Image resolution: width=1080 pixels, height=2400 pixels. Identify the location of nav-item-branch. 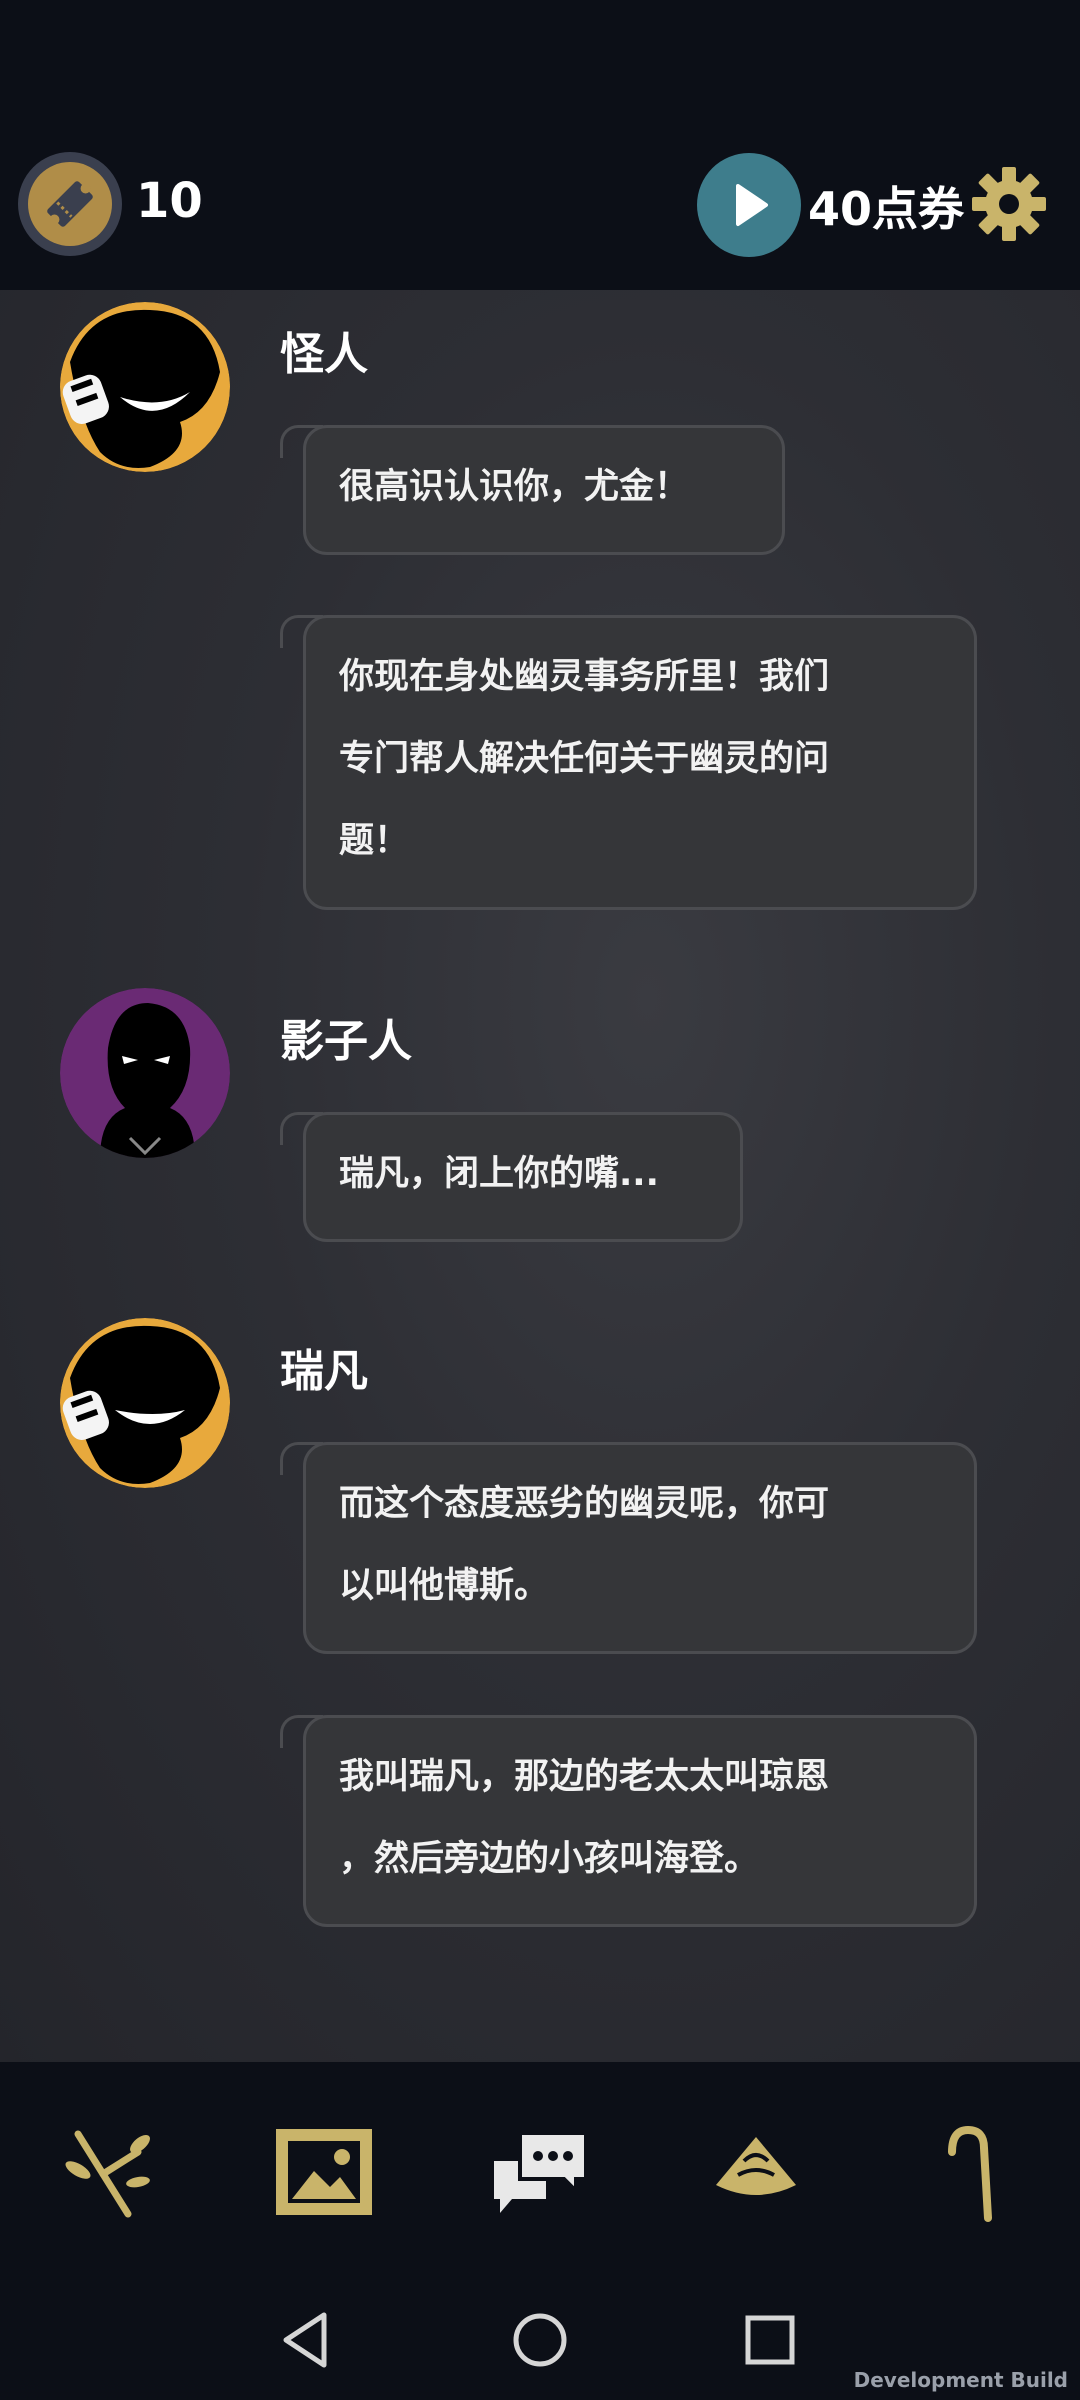
(108, 2172).